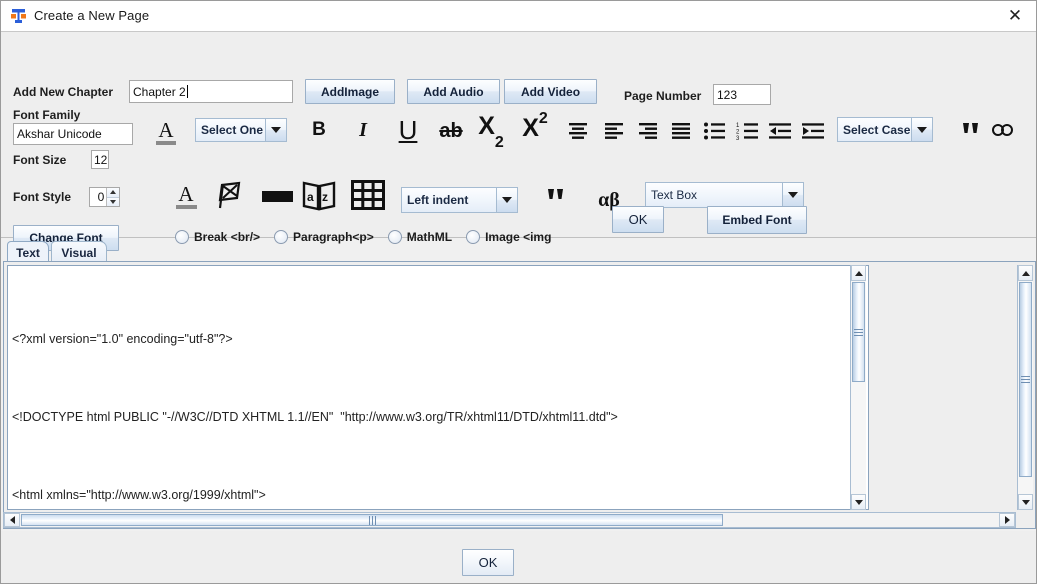 This screenshot has width=1037, height=584. Describe the element at coordinates (714, 131) in the screenshot. I see `bullet-list-icon` at that location.